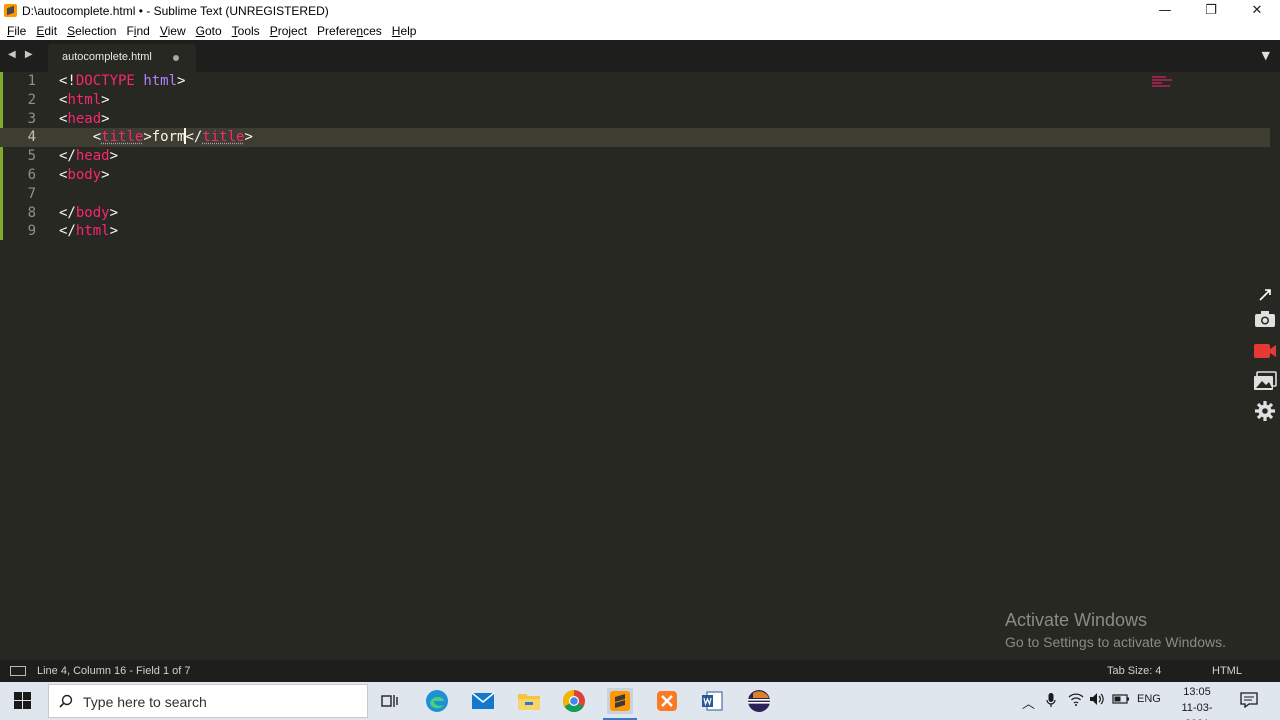 Image resolution: width=1280 pixels, height=720 pixels. What do you see at coordinates (163, 30) in the screenshot?
I see `menu-item-text: V` at bounding box center [163, 30].